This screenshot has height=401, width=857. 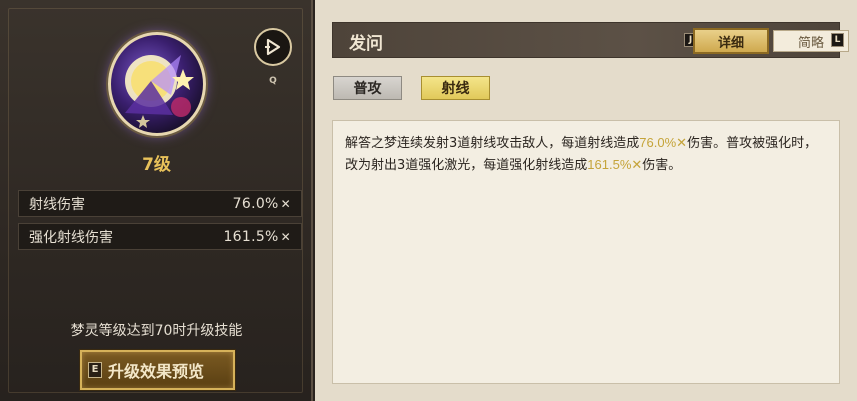 What do you see at coordinates (95, 370) in the screenshot?
I see `upgrade-hotkey-label: E` at bounding box center [95, 370].